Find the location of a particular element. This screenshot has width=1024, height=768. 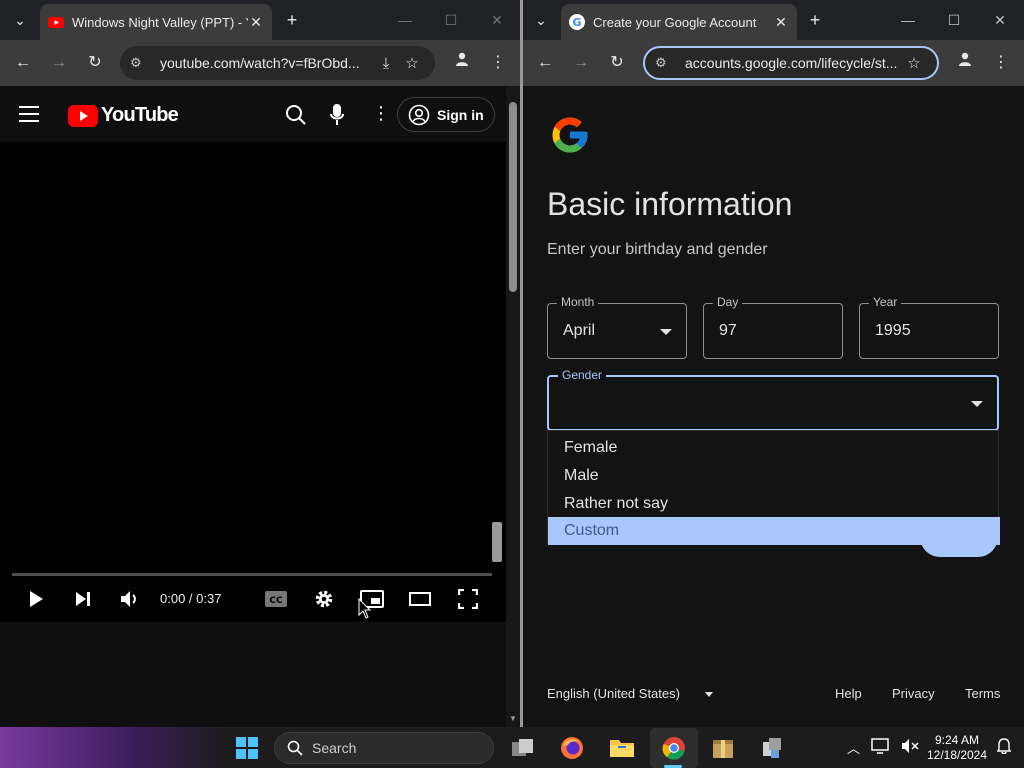

scrollbar-thumb is located at coordinates (513, 197).